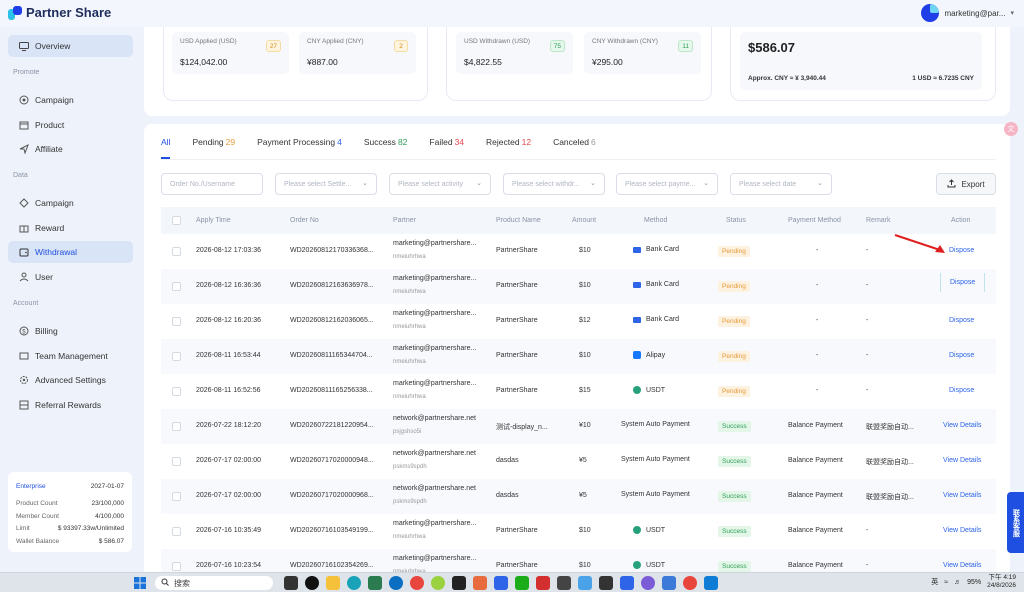 The height and width of the screenshot is (592, 1024). What do you see at coordinates (214, 583) in the screenshot?
I see `taskbar-search: 搜索` at bounding box center [214, 583].